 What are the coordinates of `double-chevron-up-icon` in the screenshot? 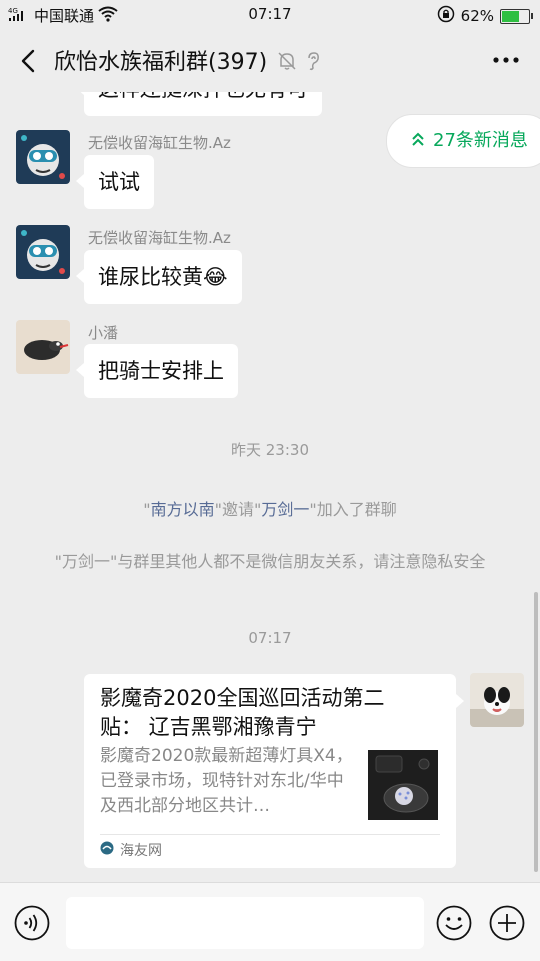 It's located at (418, 152).